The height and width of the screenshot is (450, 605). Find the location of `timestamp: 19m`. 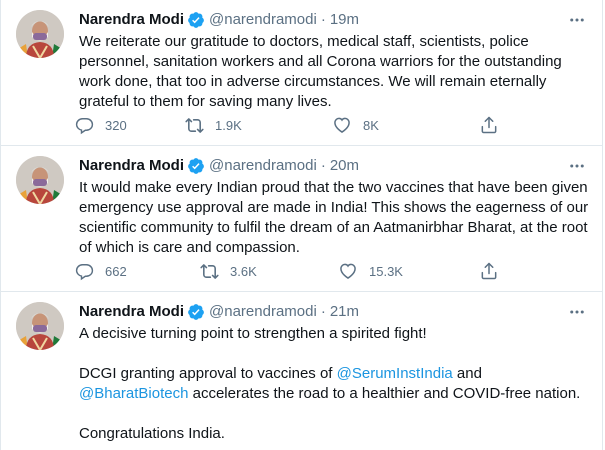

timestamp: 19m is located at coordinates (344, 20).